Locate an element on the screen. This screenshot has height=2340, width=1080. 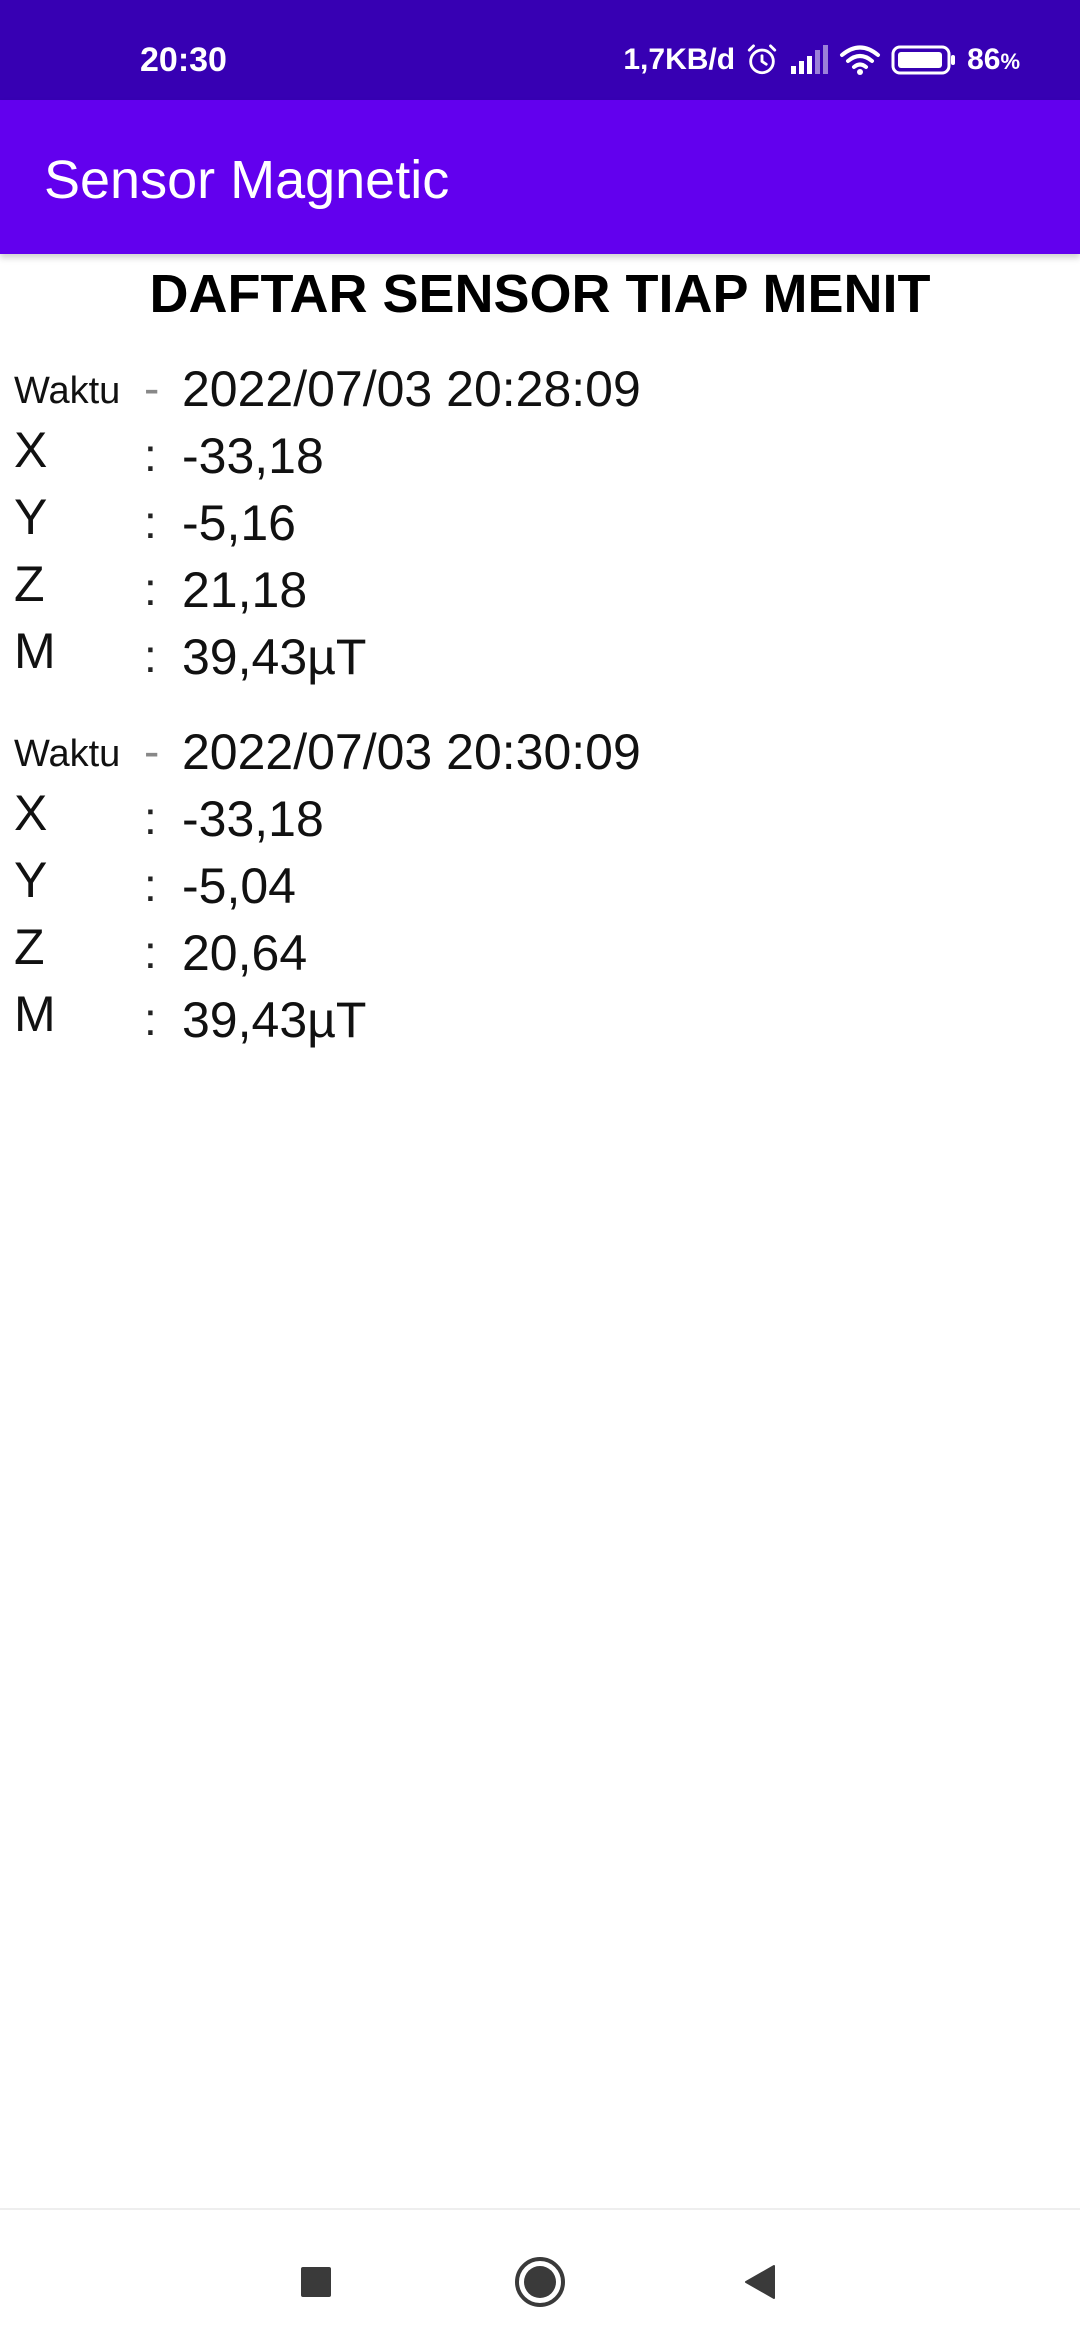
app-bar: Sensor Magnetic is located at coordinates (540, 177).